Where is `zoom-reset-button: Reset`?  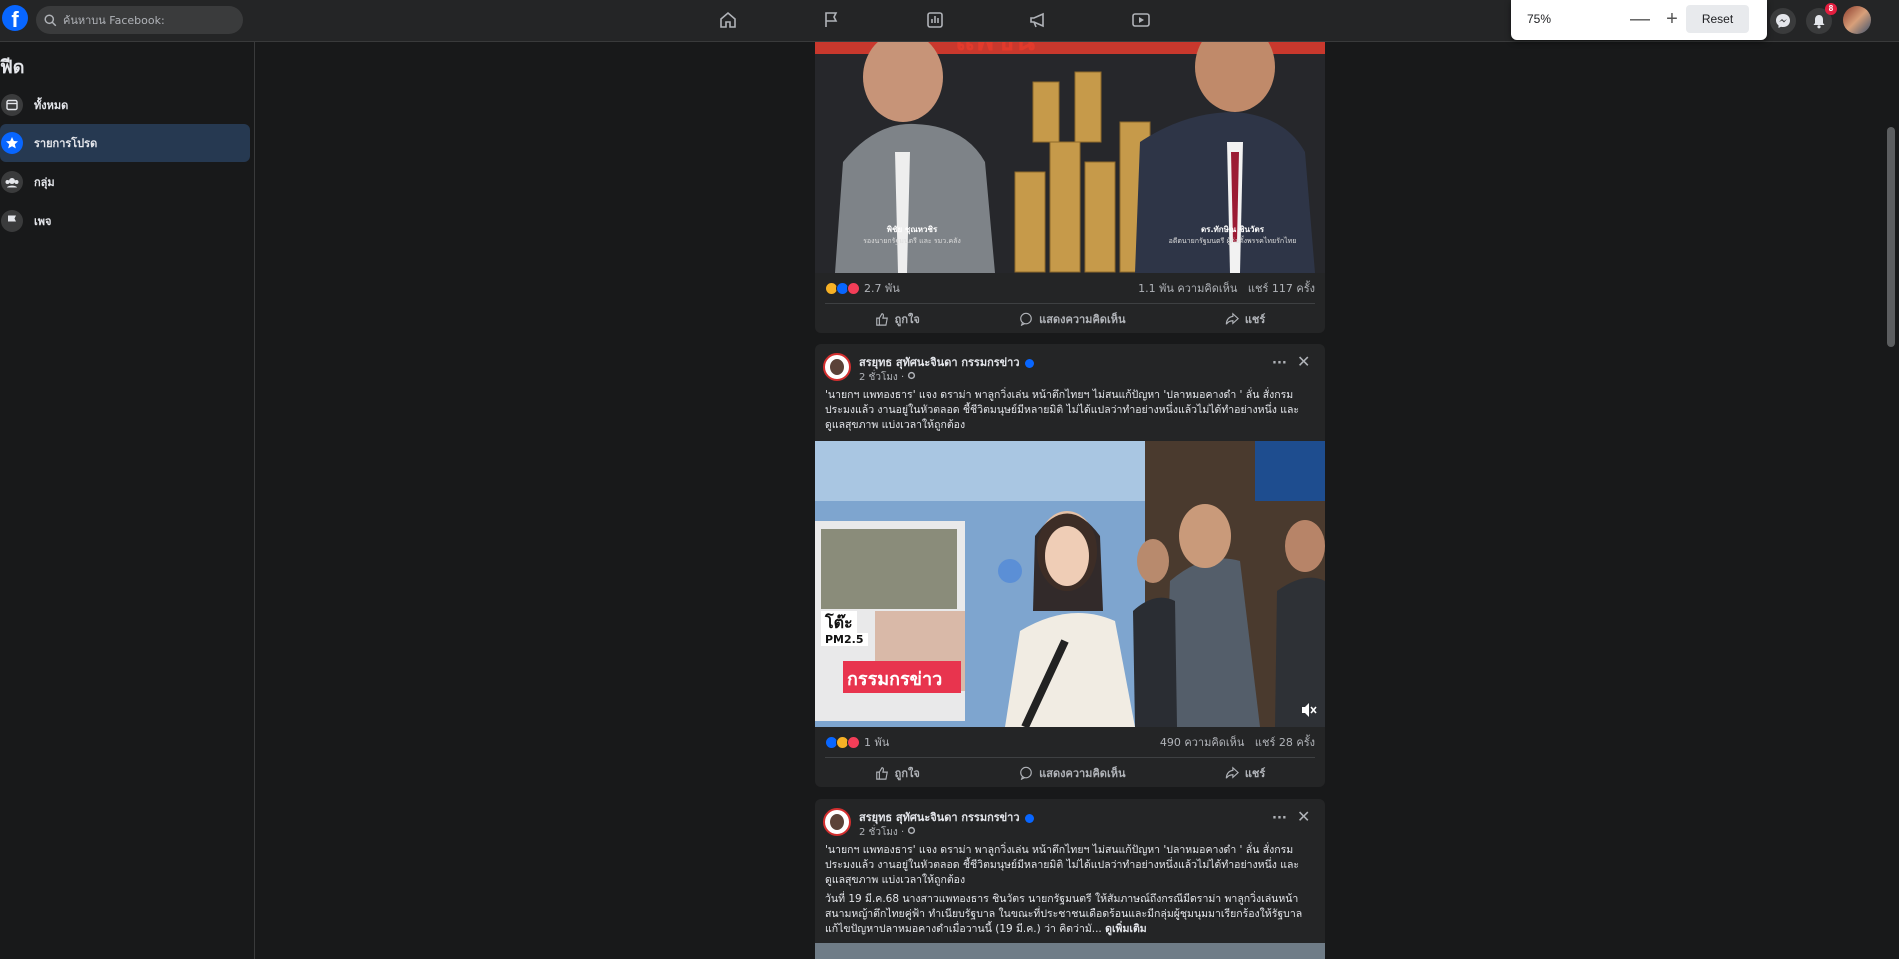
zoom-reset-button: Reset is located at coordinates (1717, 19).